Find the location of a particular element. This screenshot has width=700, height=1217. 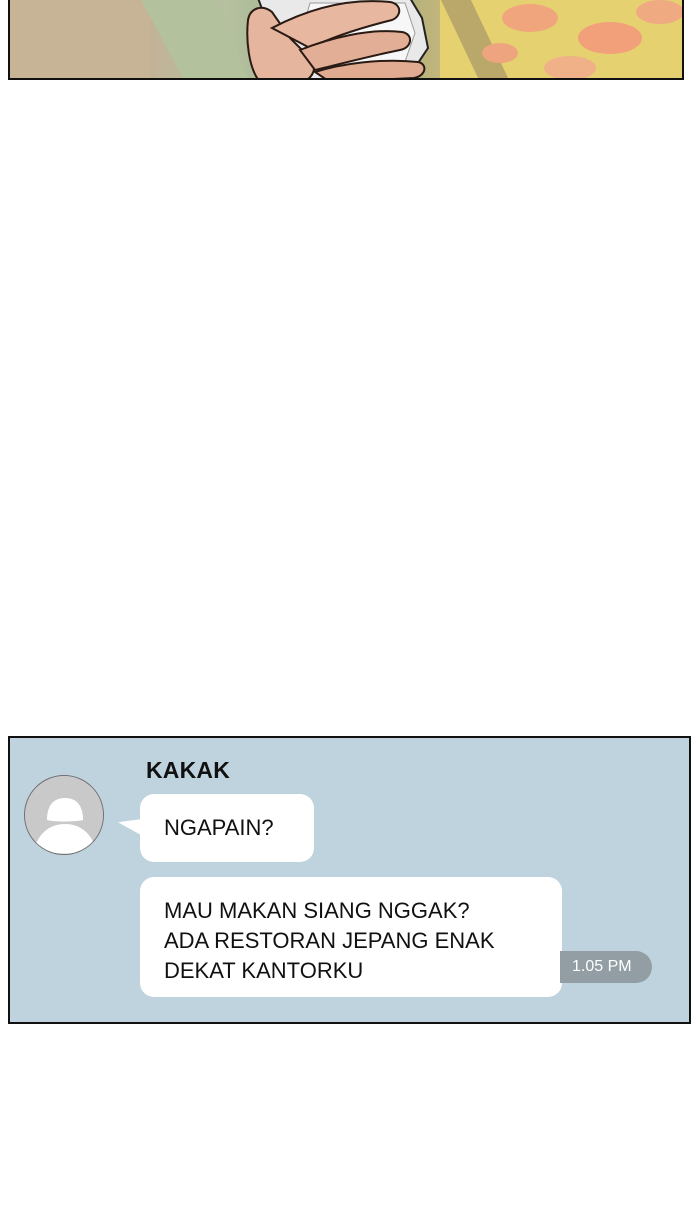

message-text-line: MAU MAKAN SIANG NGGAK? is located at coordinates (317, 910).